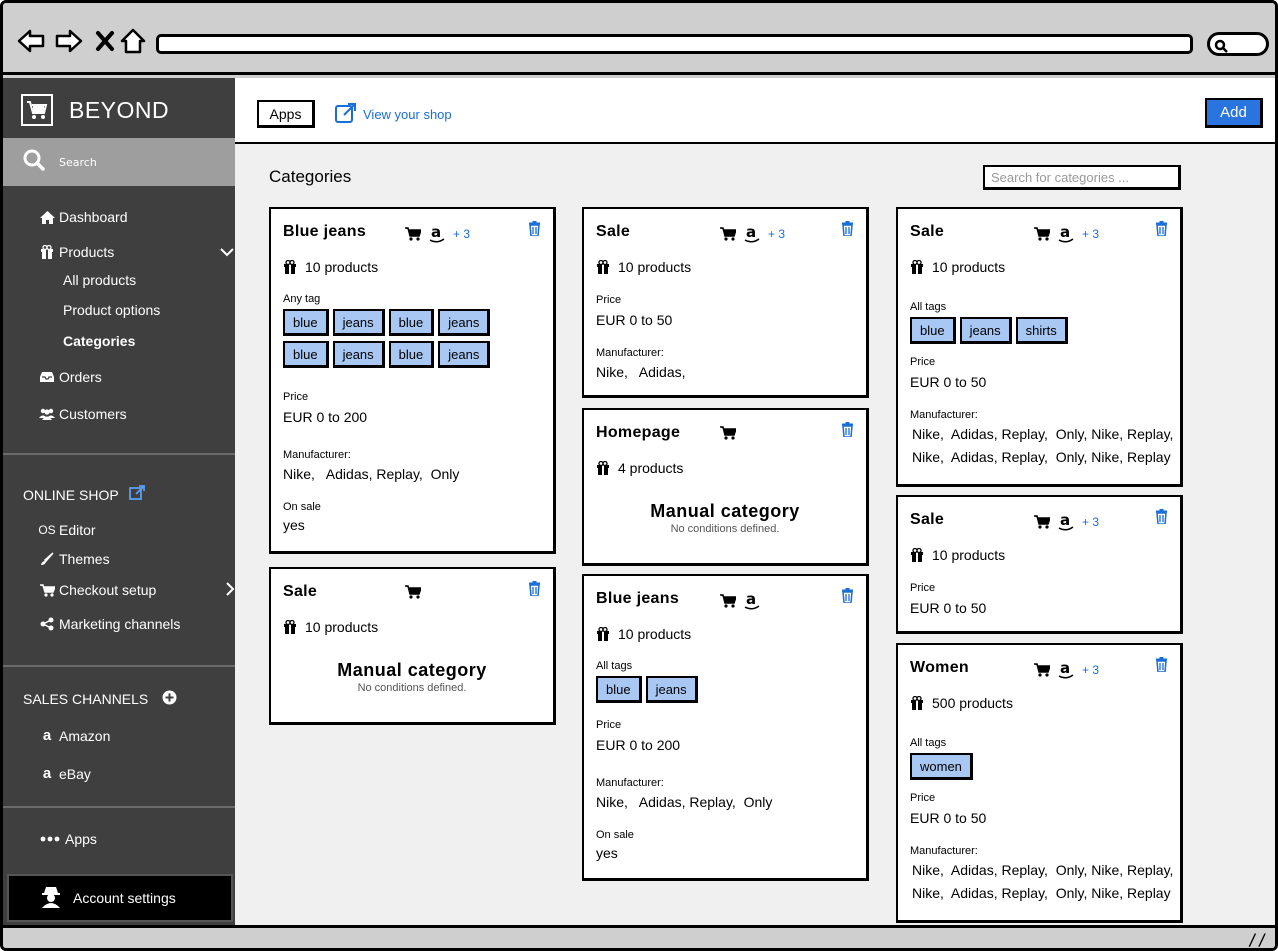 This screenshot has height=951, width=1278. Describe the element at coordinates (121, 666) in the screenshot. I see `sidebar-divider` at that location.